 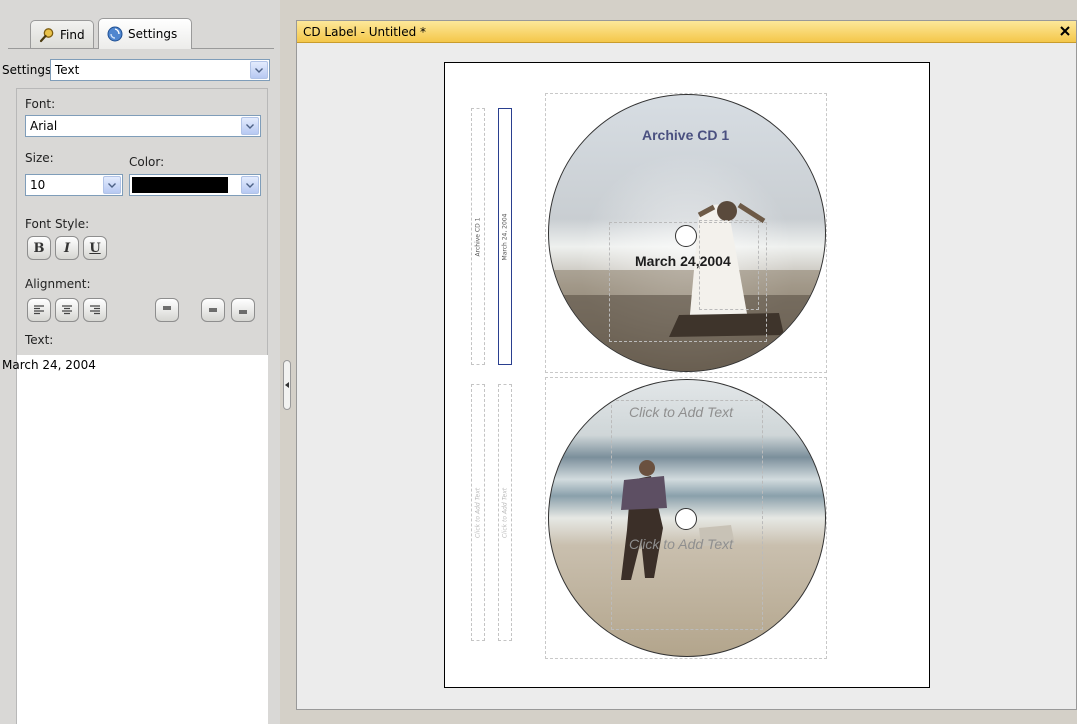 I want to click on align-top-icon, so click(x=167, y=308).